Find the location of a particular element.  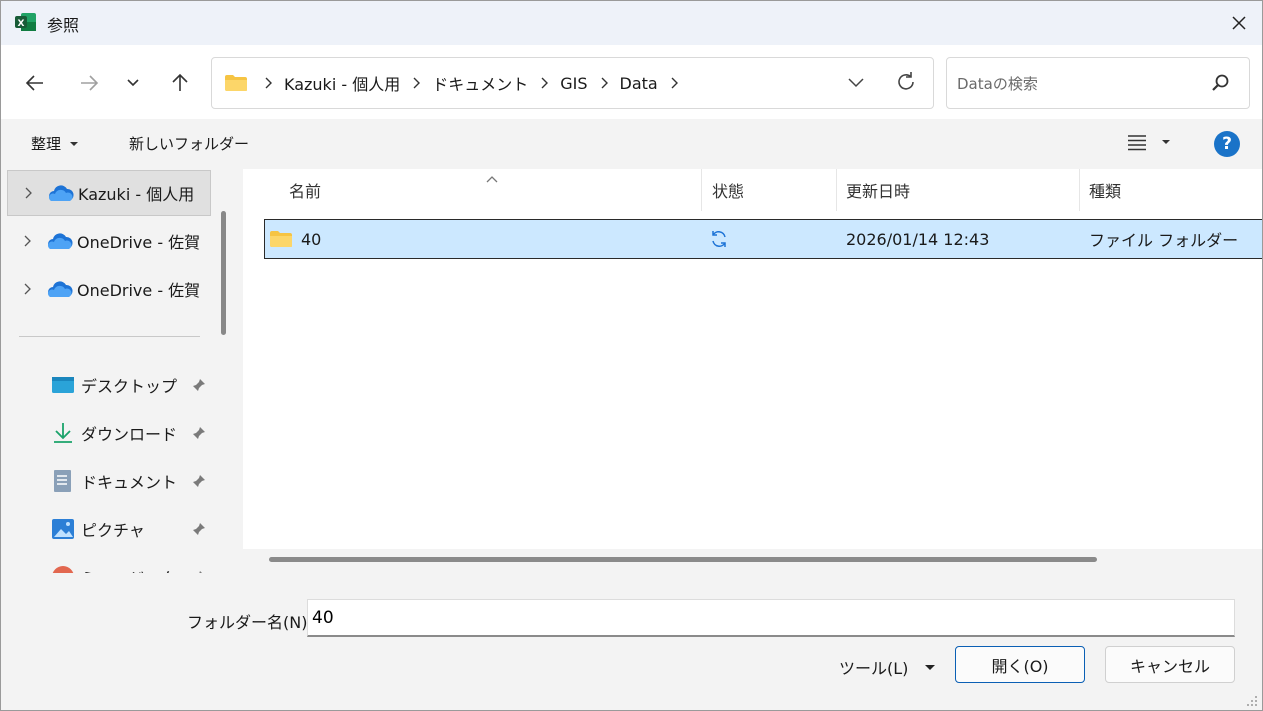

up-button is located at coordinates (180, 83).